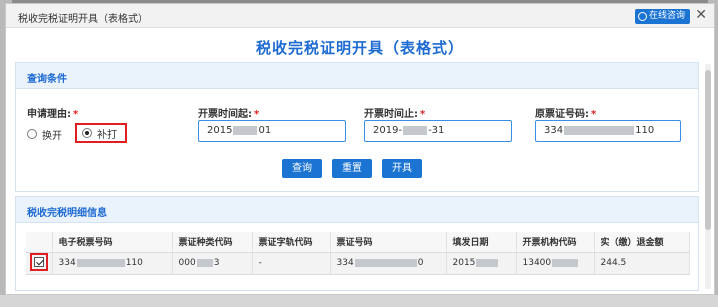  Describe the element at coordinates (402, 168) in the screenshot. I see `issue-button: 开具` at that location.